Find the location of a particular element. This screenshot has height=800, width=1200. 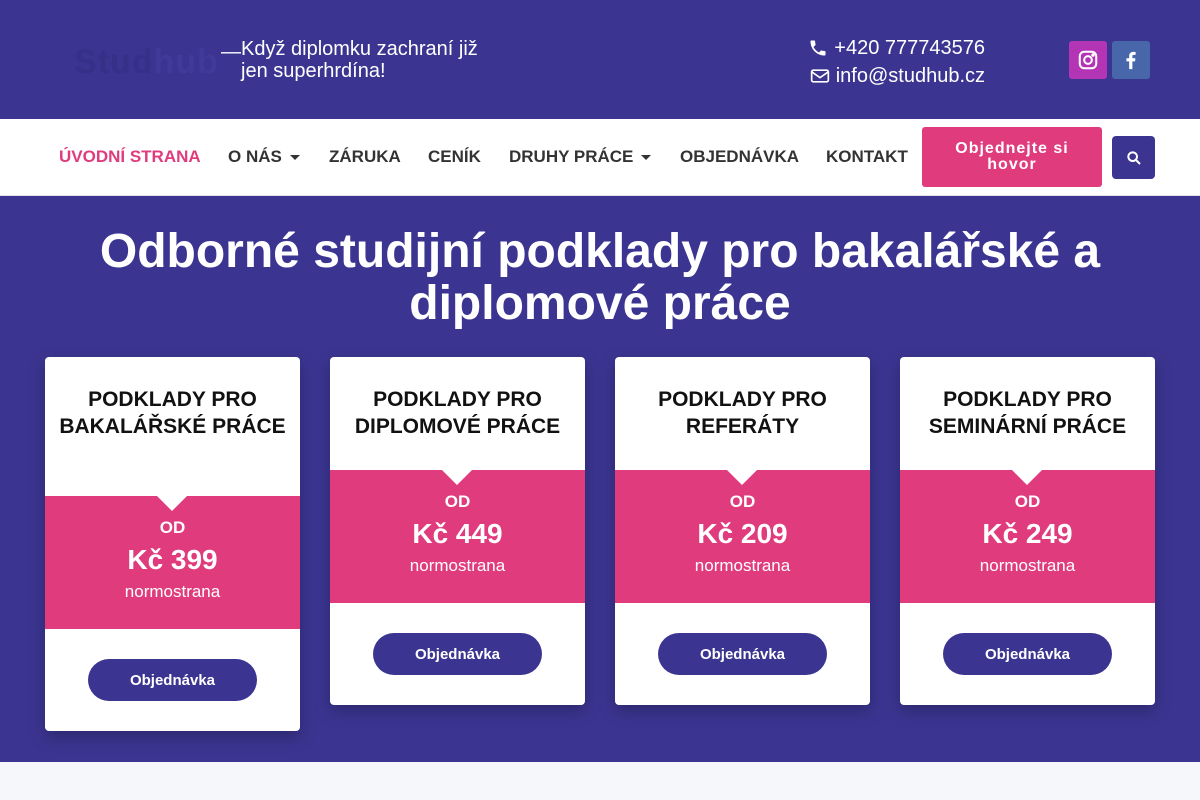

facebook-icon is located at coordinates (1131, 60).